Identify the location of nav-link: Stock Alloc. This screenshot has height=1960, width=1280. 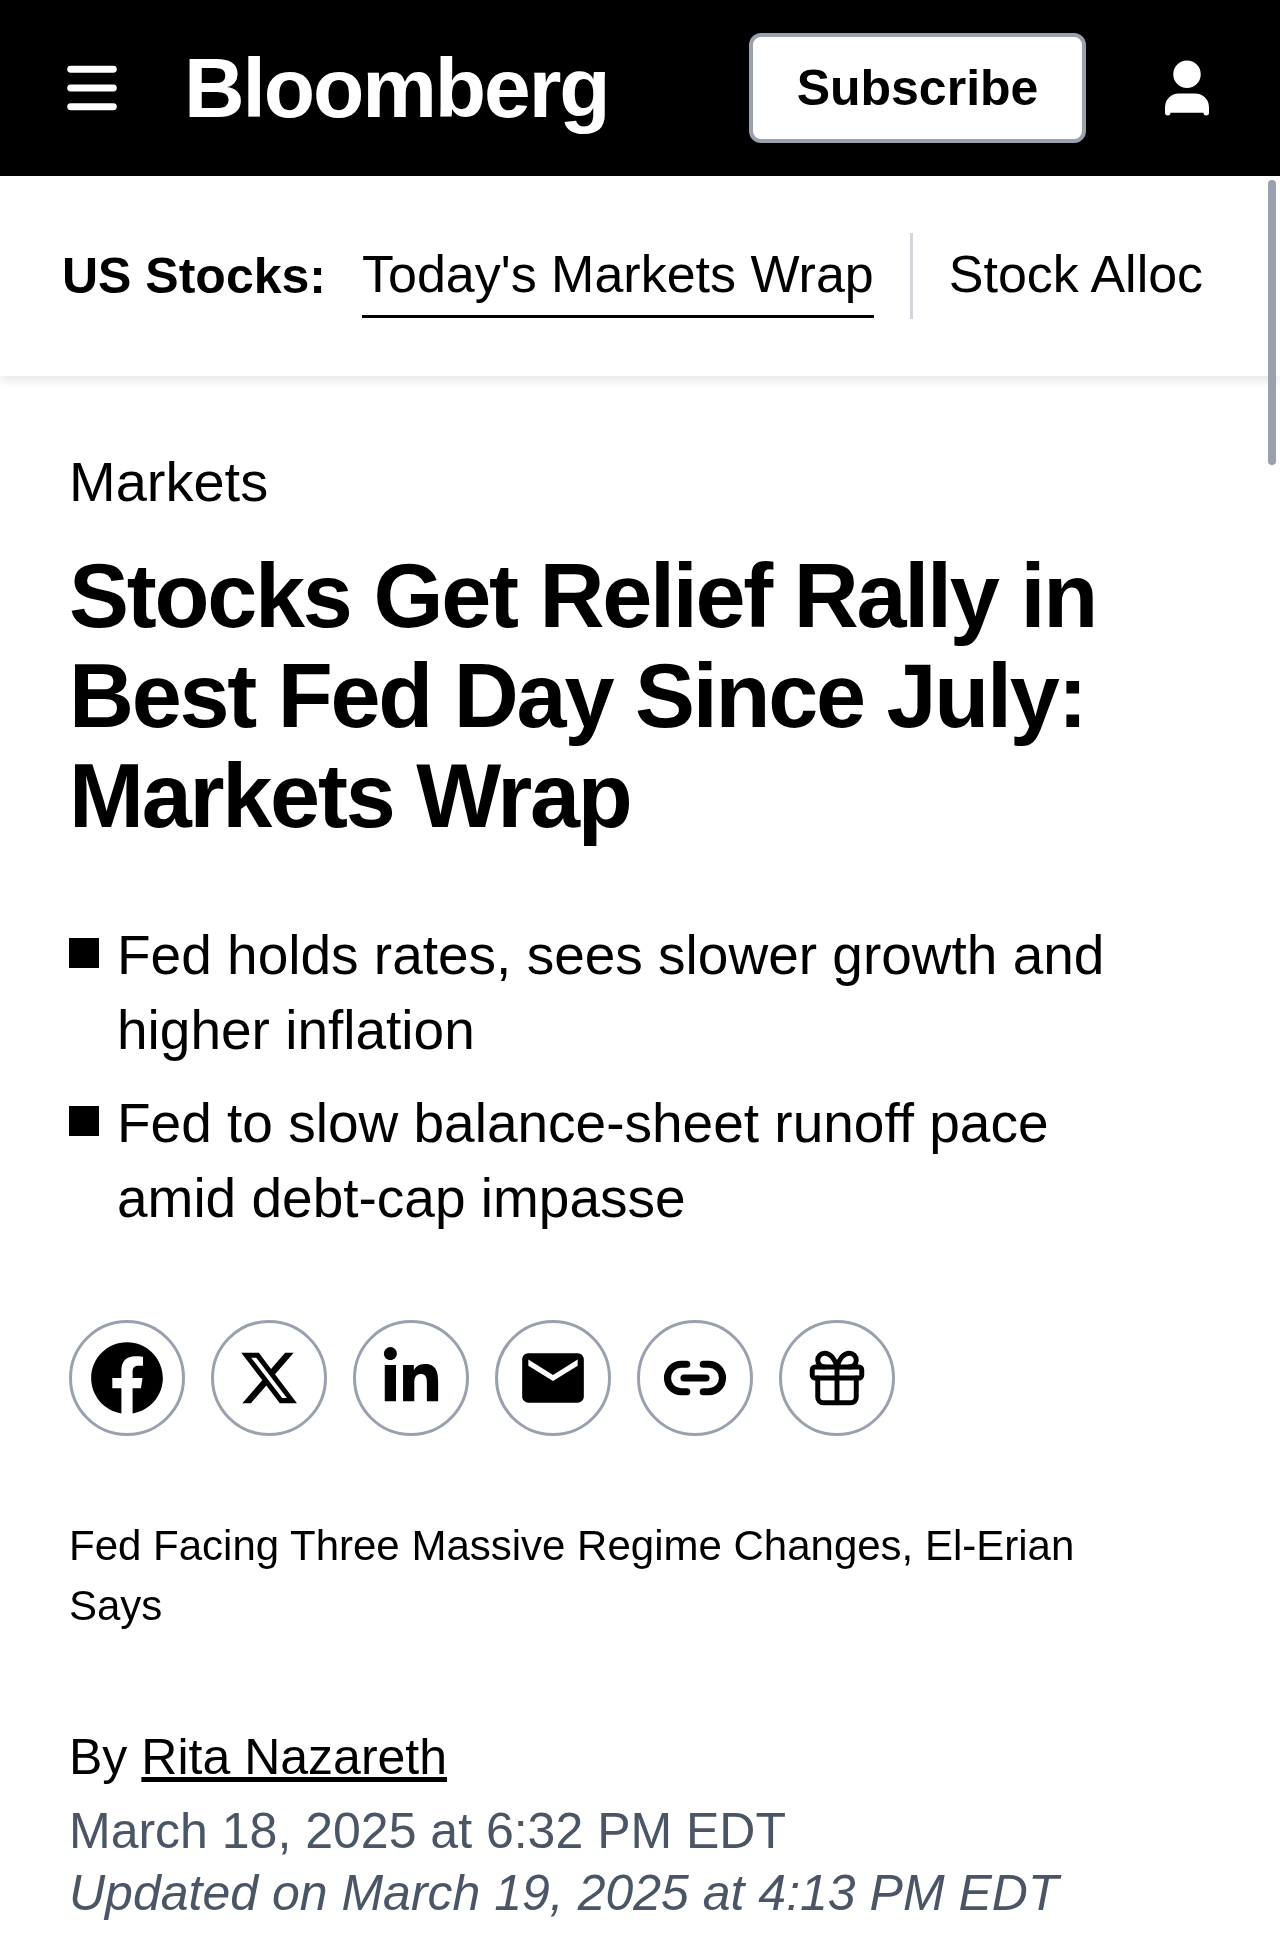
(1076, 276).